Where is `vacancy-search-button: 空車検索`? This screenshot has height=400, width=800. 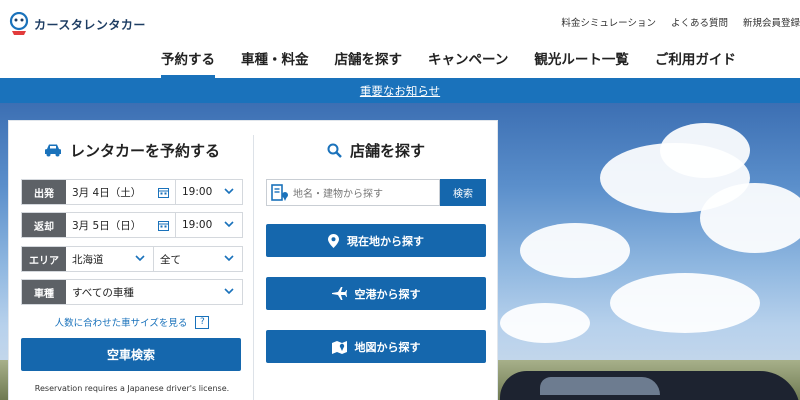 vacancy-search-button: 空車検索 is located at coordinates (131, 354).